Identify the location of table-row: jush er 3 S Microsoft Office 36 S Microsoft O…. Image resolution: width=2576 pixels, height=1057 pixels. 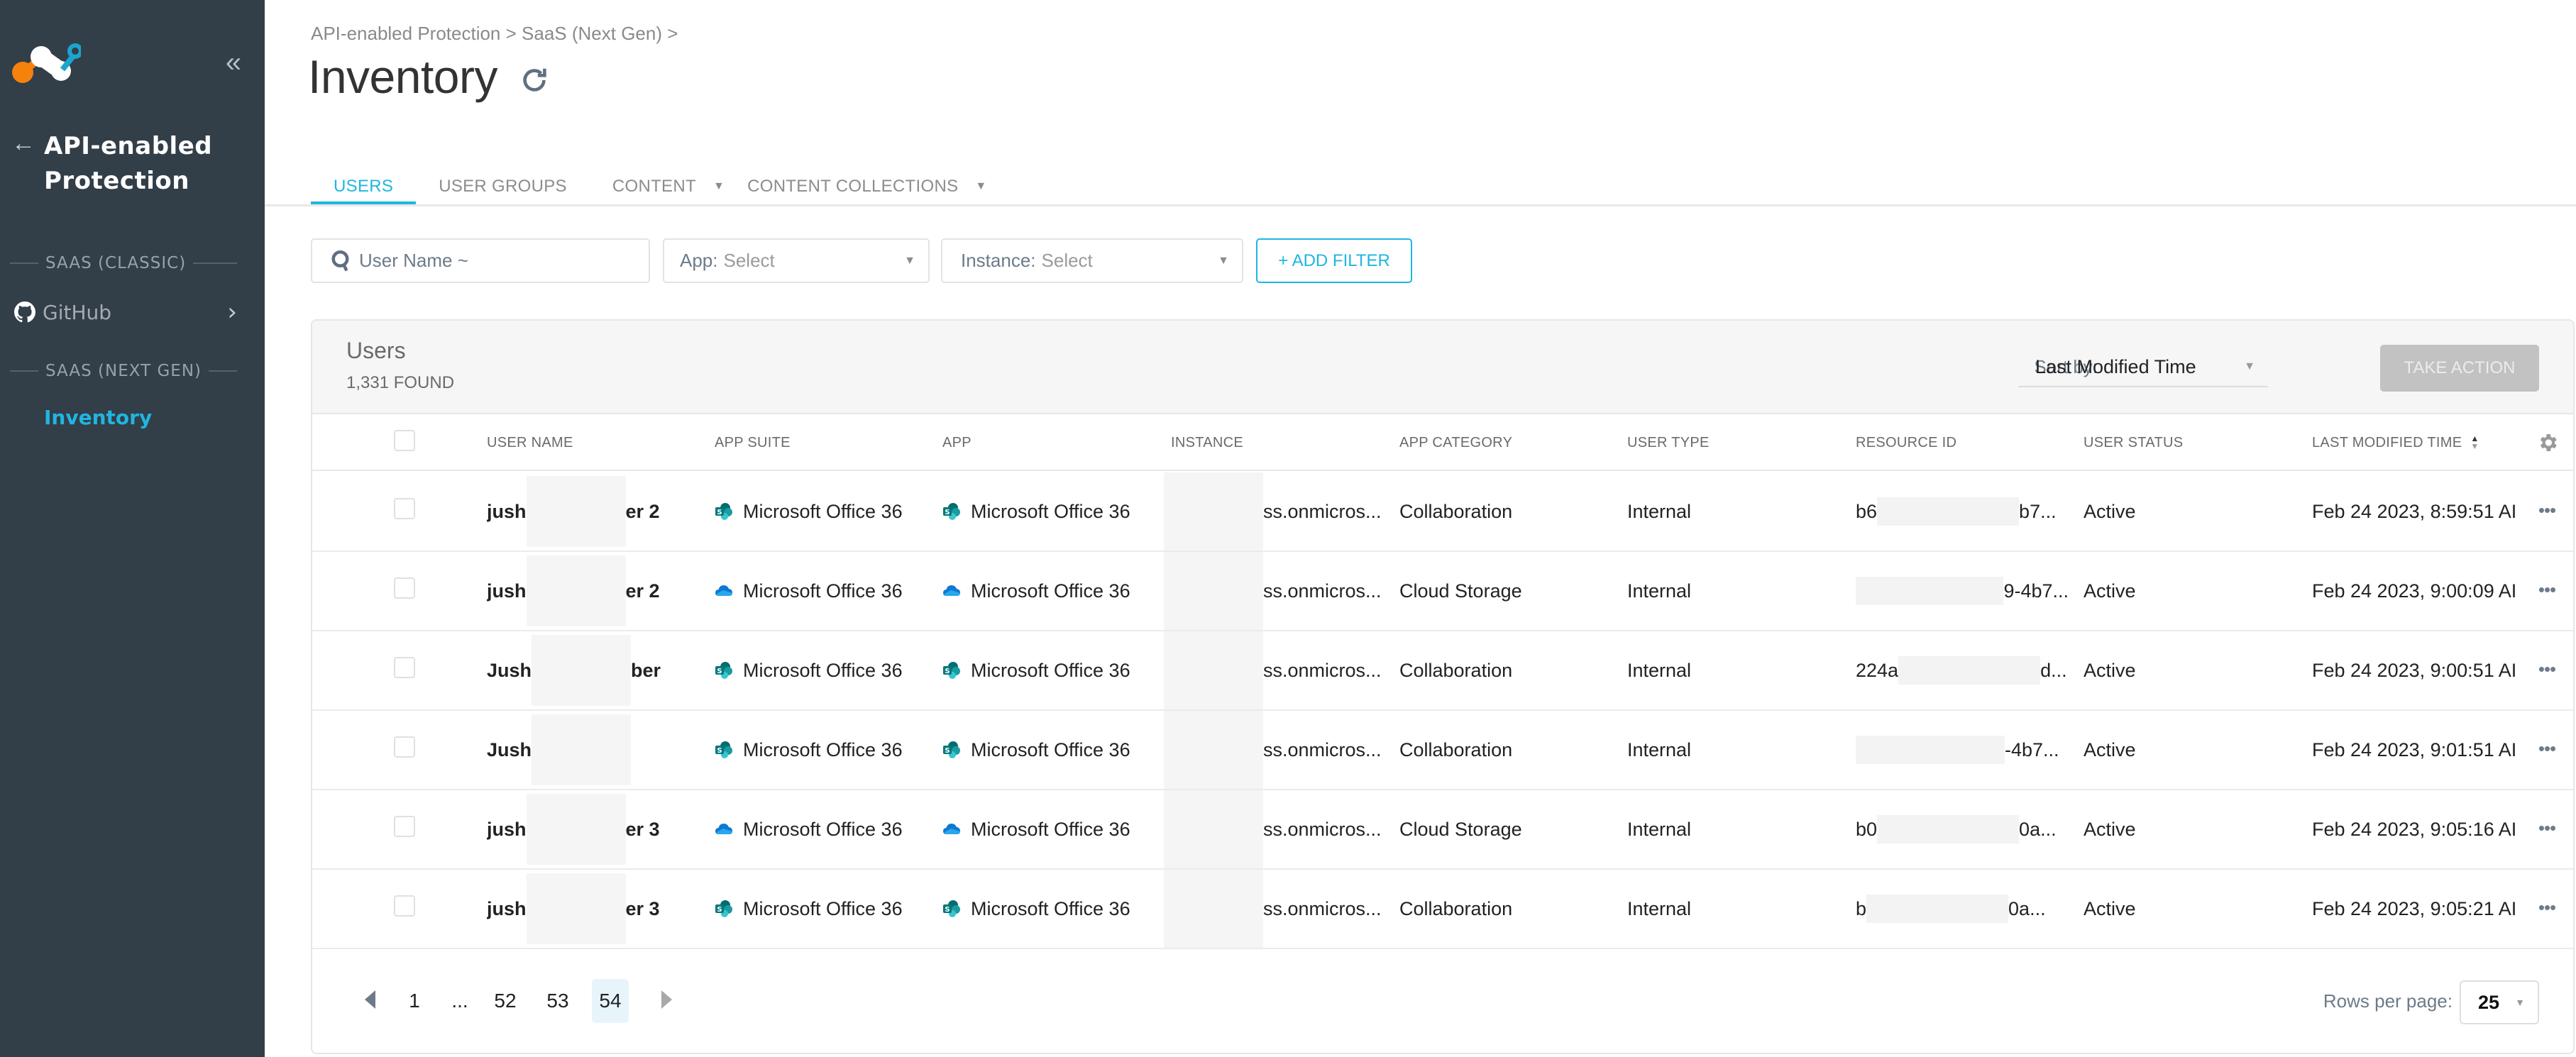
(1442, 909).